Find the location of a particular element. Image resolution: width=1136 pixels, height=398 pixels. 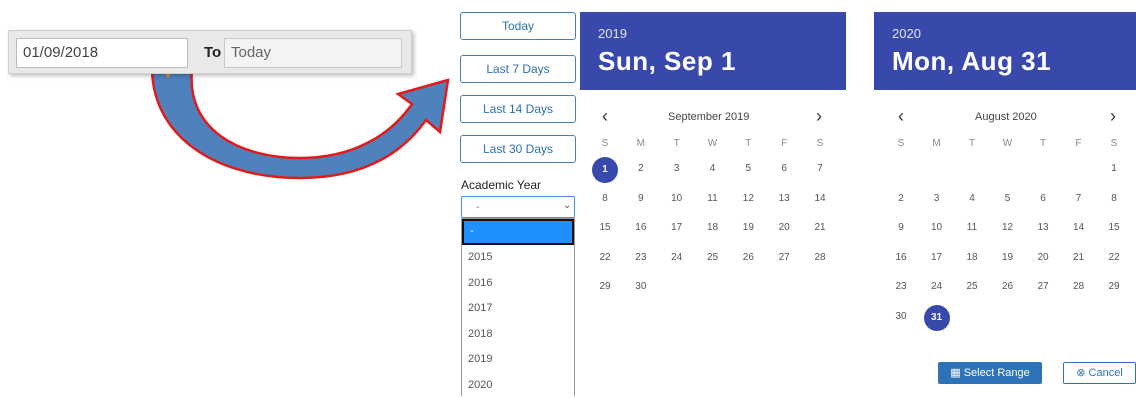

year-option: 2018 is located at coordinates (518, 335).